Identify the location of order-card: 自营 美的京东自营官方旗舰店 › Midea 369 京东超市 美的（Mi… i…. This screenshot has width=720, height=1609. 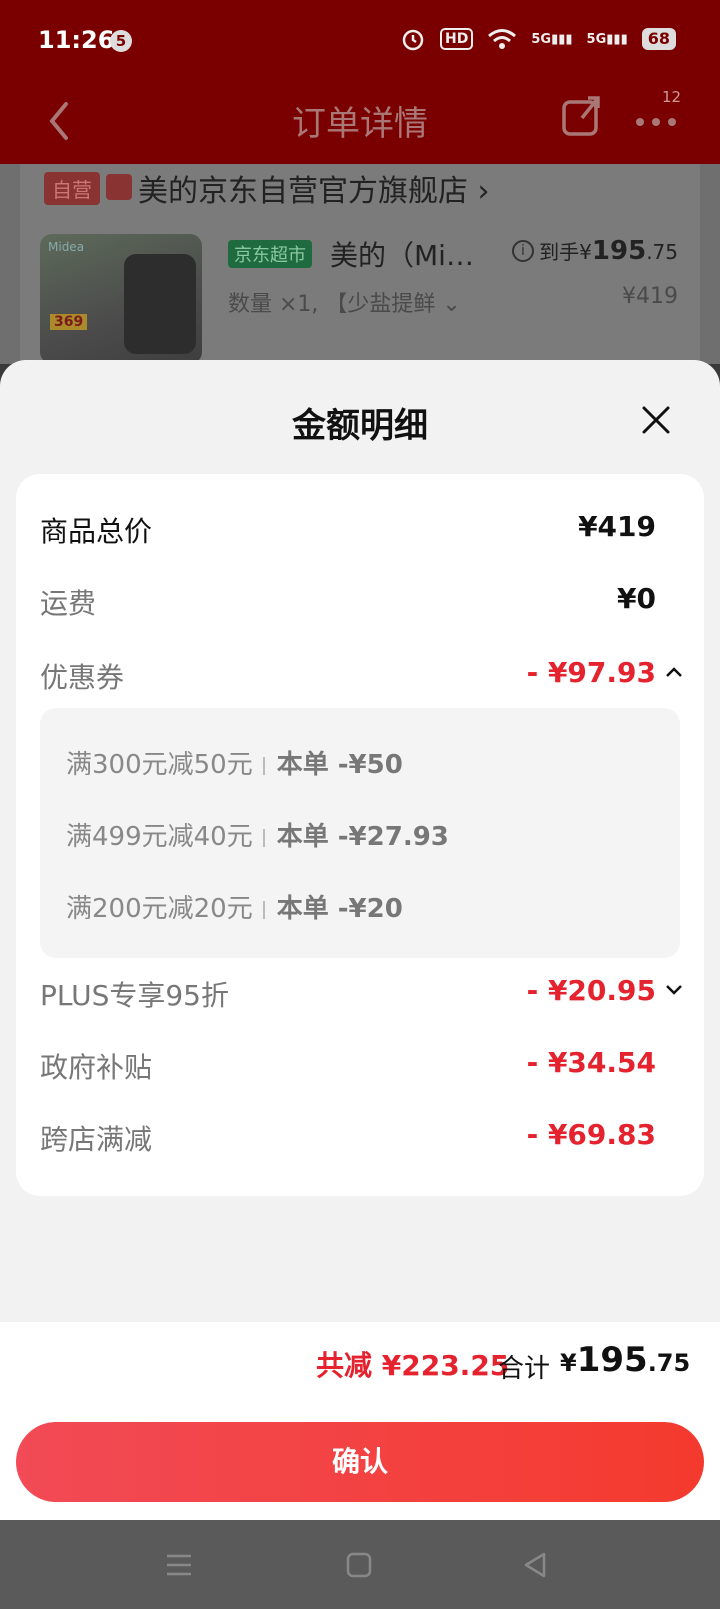
(360, 264).